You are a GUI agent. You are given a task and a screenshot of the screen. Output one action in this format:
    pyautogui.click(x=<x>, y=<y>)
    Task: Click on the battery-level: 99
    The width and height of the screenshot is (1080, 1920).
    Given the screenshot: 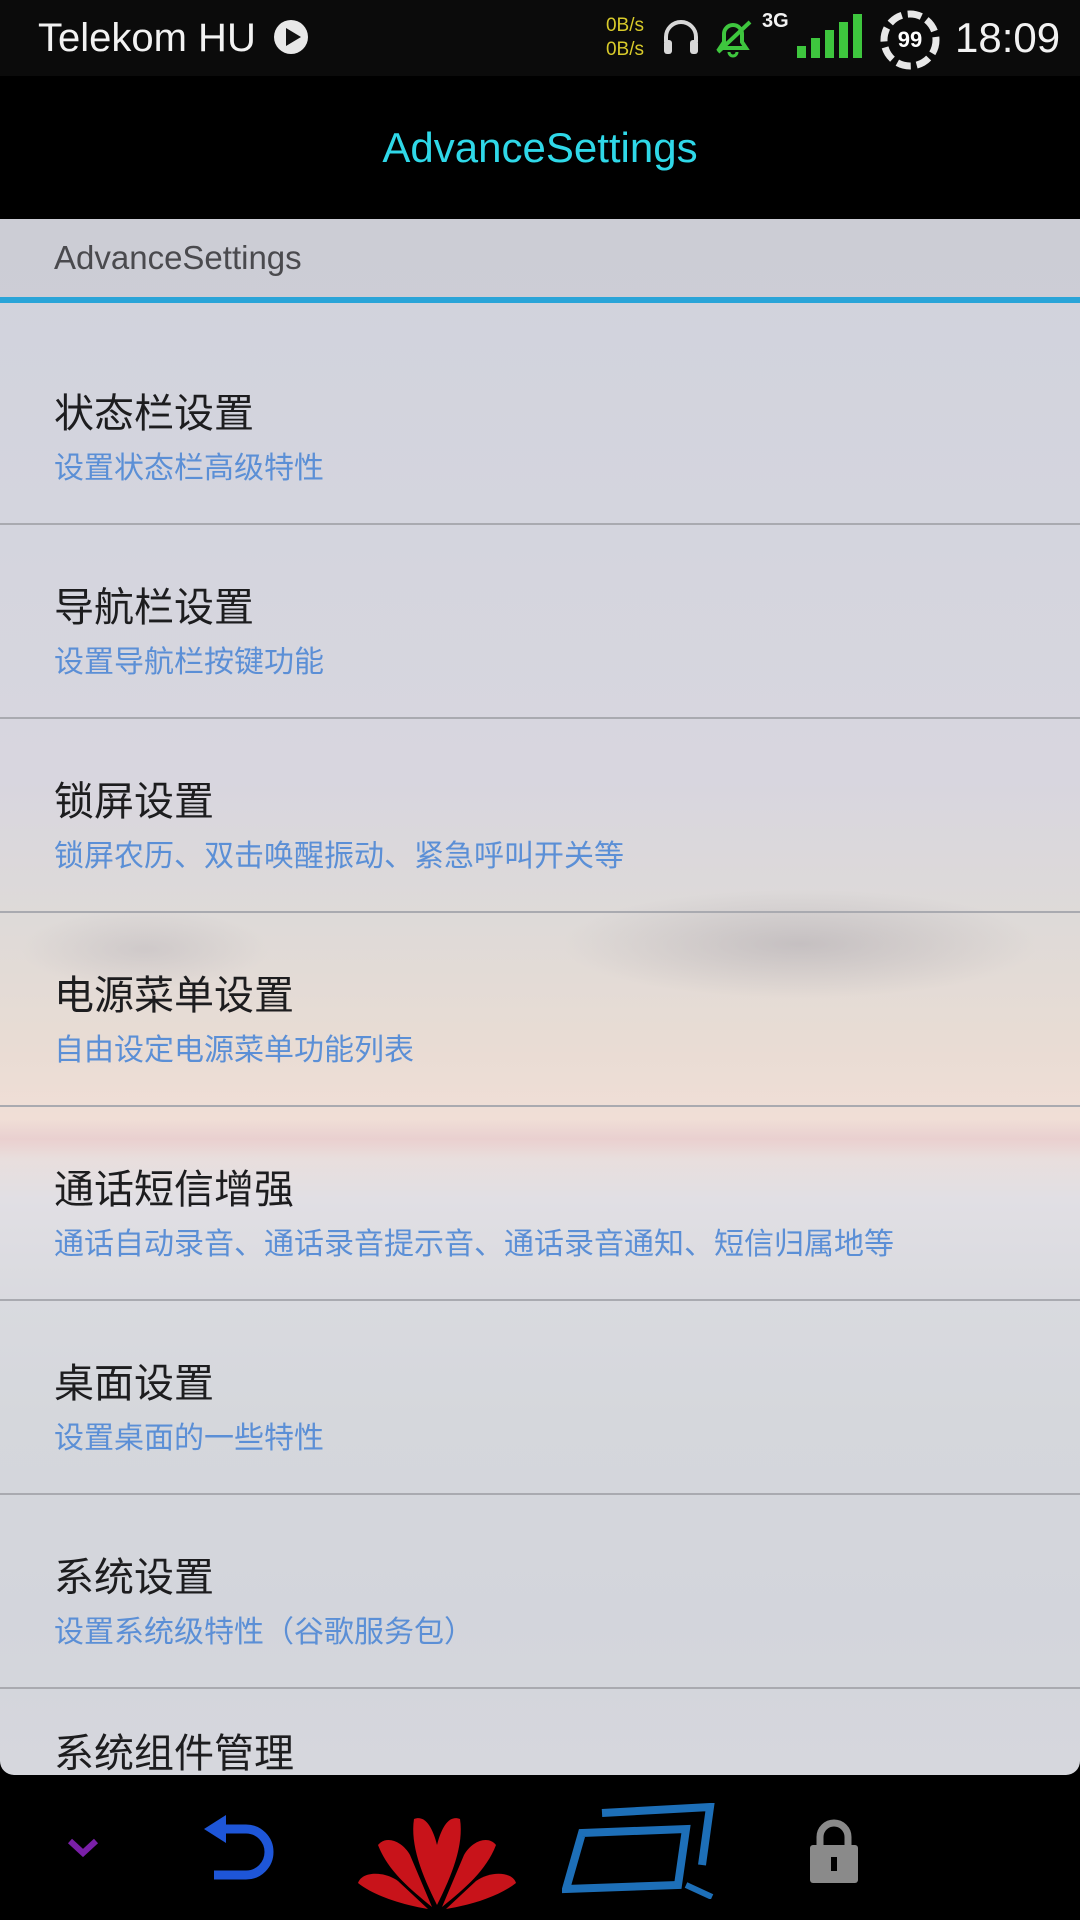 What is the action you would take?
    pyautogui.click(x=910, y=39)
    